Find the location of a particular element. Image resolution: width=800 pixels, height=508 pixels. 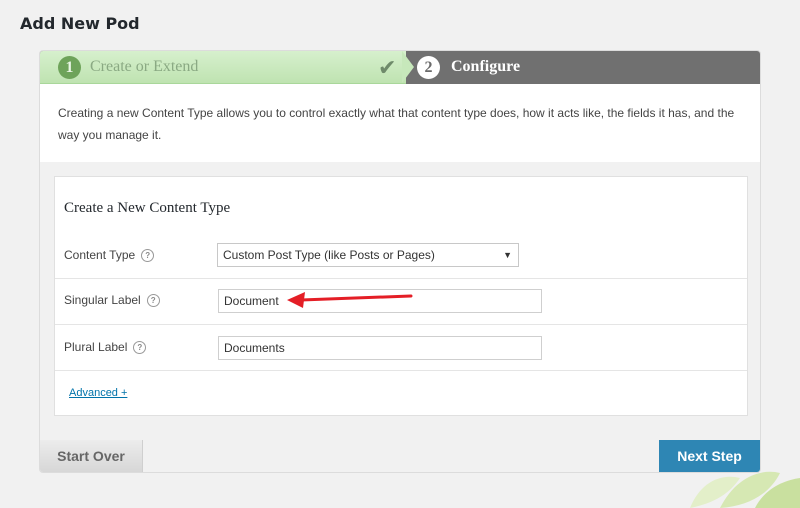

page-title: Add New Pod is located at coordinates (80, 23).